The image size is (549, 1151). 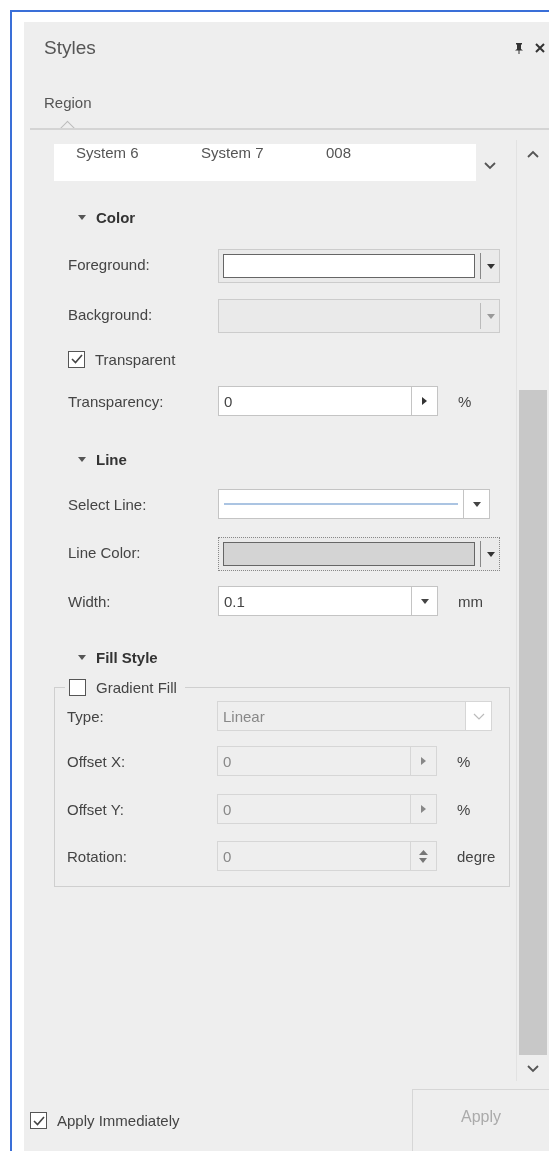 I want to click on unit-label: mm, so click(x=470, y=601).